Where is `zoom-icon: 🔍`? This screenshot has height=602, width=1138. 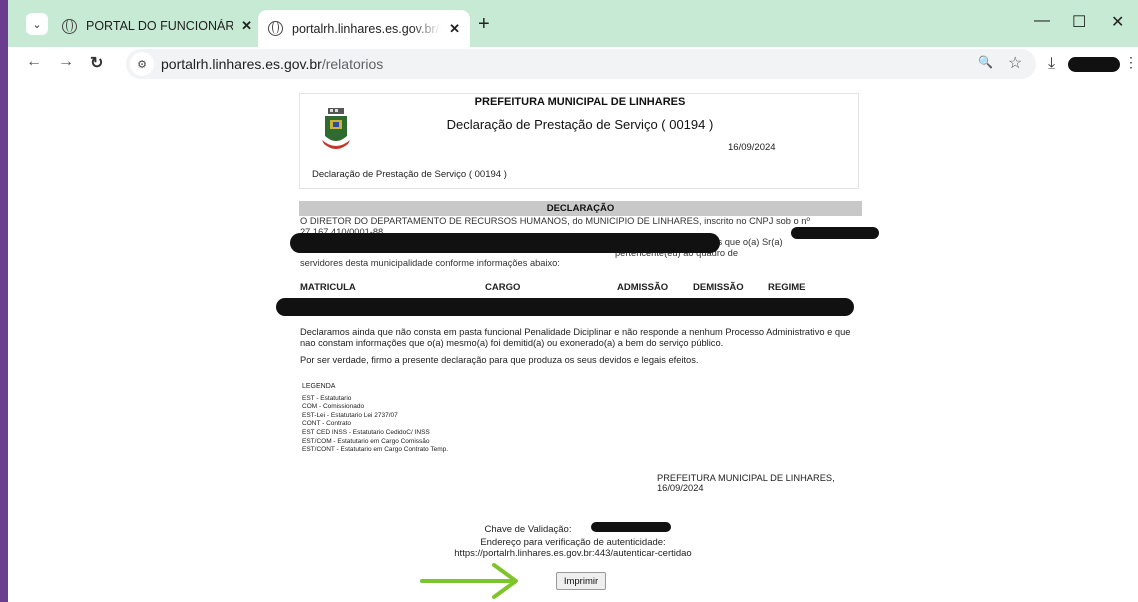
zoom-icon: 🔍 is located at coordinates (985, 62).